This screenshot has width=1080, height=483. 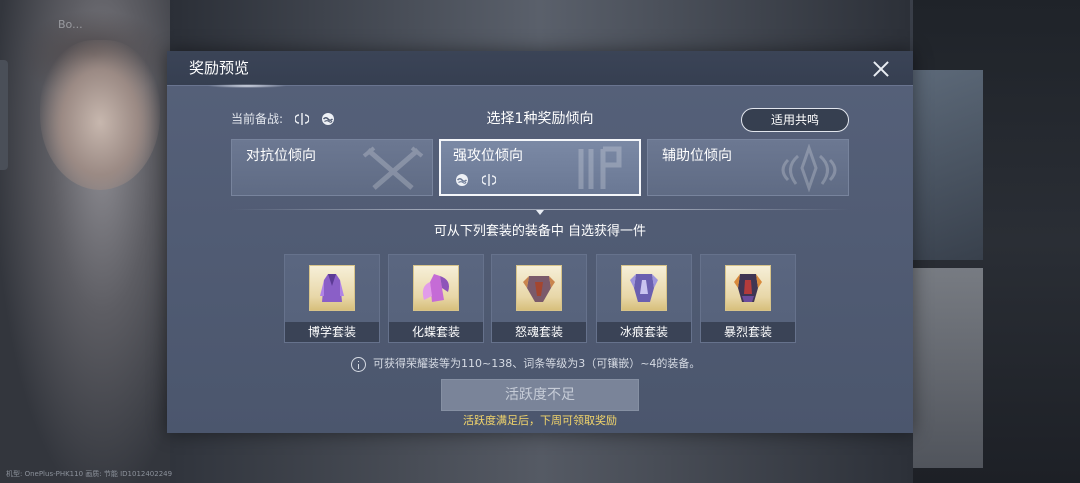 What do you see at coordinates (881, 69) in the screenshot?
I see `close-icon` at bounding box center [881, 69].